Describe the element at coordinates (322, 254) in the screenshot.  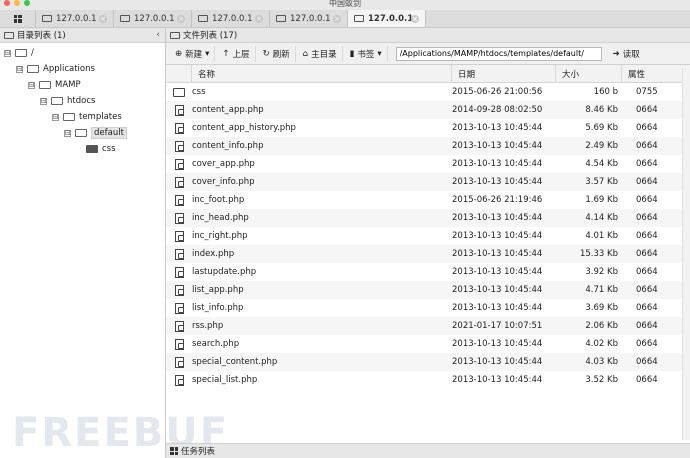
I see `file-name: index.php` at that location.